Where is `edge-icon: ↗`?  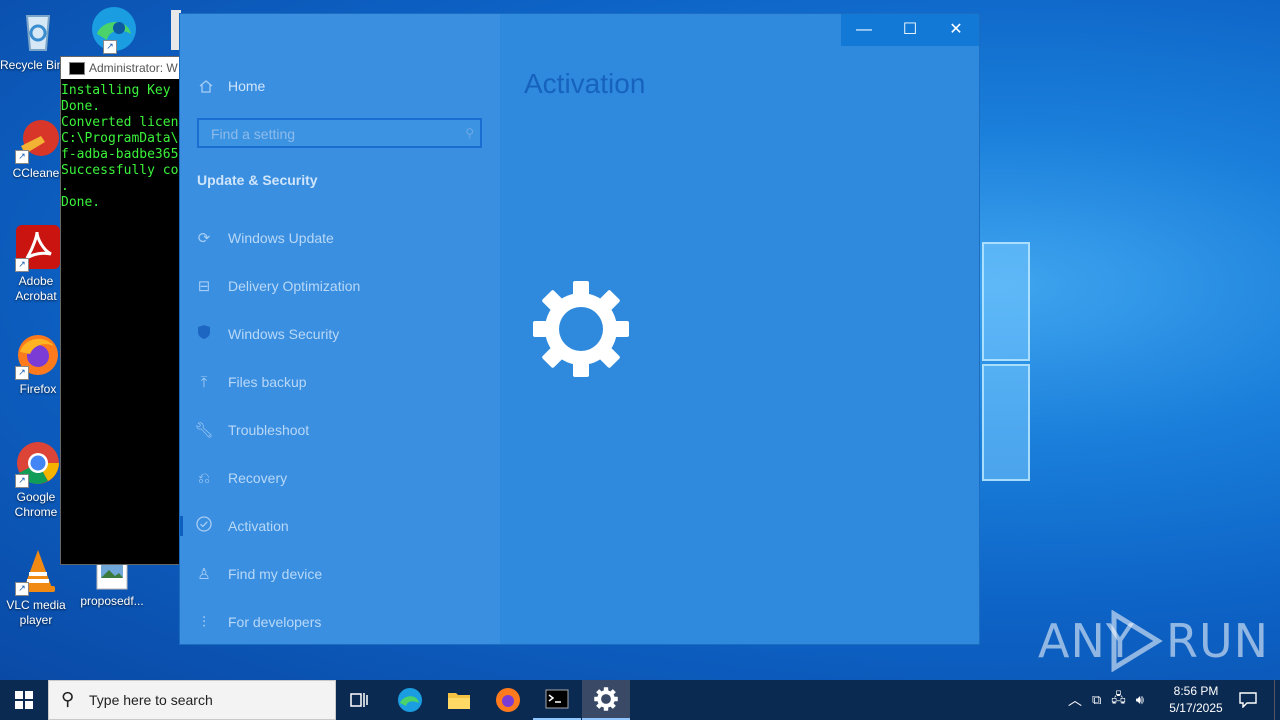 edge-icon: ↗ is located at coordinates (112, 29).